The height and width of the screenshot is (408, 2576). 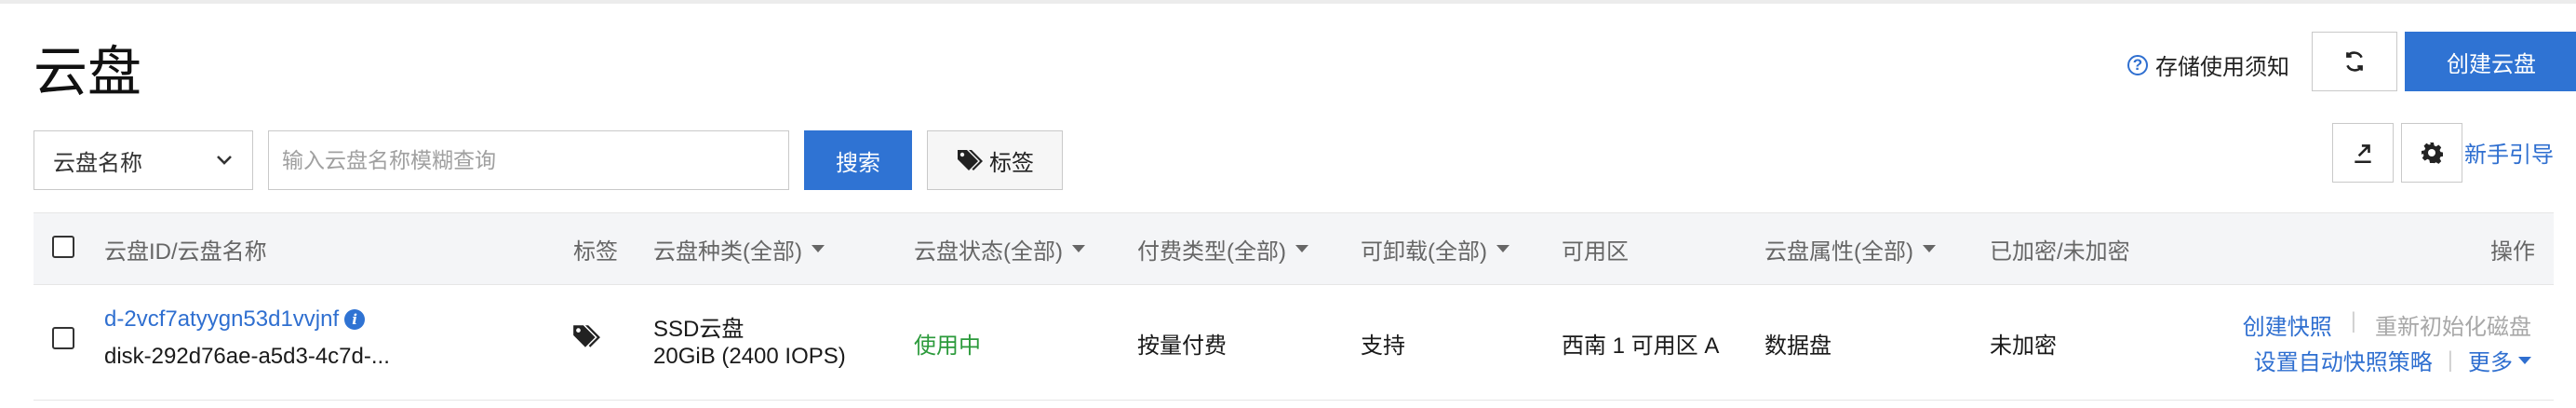 What do you see at coordinates (355, 319) in the screenshot?
I see `info-icon: i` at bounding box center [355, 319].